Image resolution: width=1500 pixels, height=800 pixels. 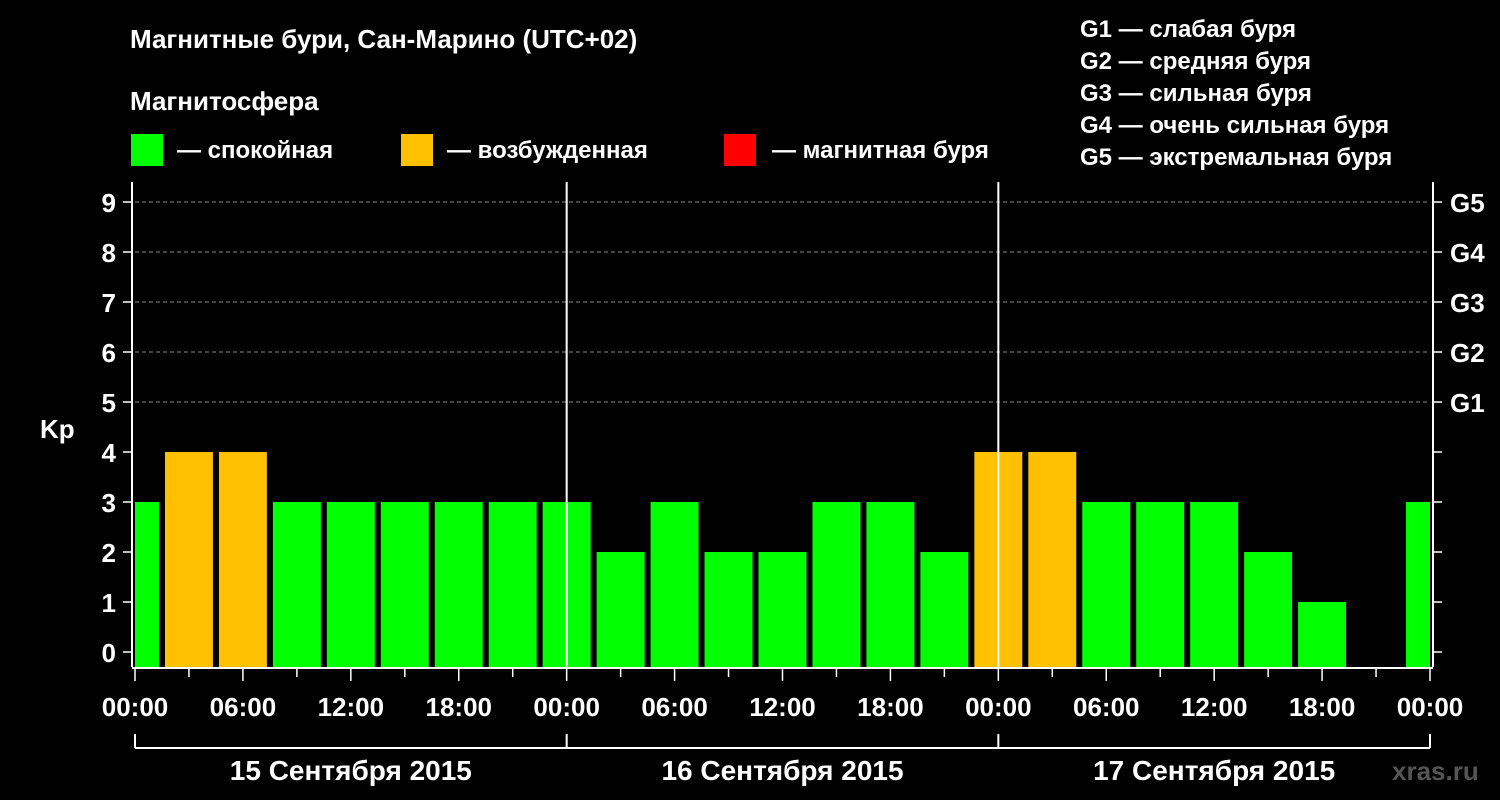 What do you see at coordinates (782, 770) in the screenshot?
I see `day-label-1: 16 Сентября 2015` at bounding box center [782, 770].